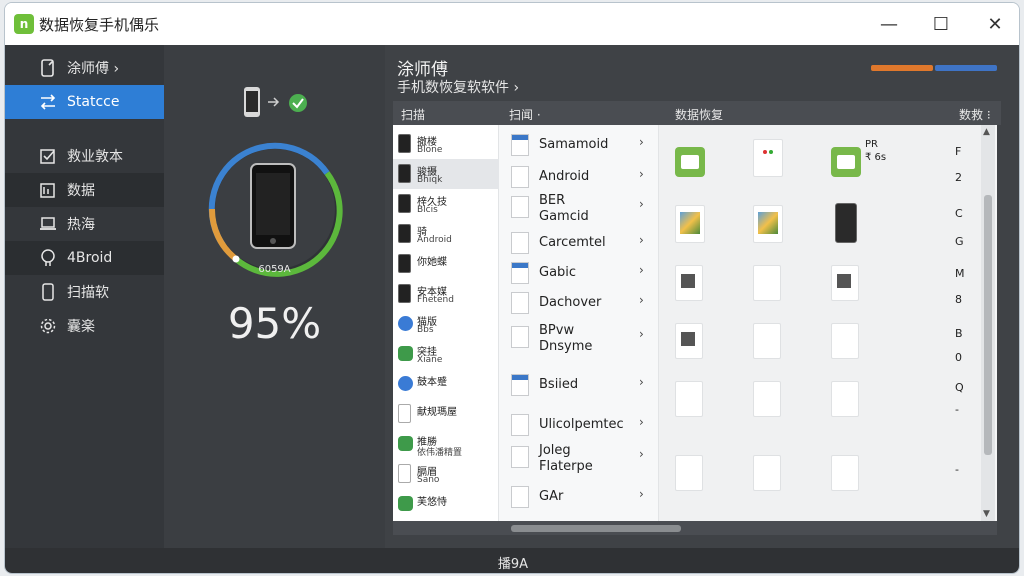 This screenshot has width=1024, height=576. I want to click on app-blue-icon, so click(405, 383).